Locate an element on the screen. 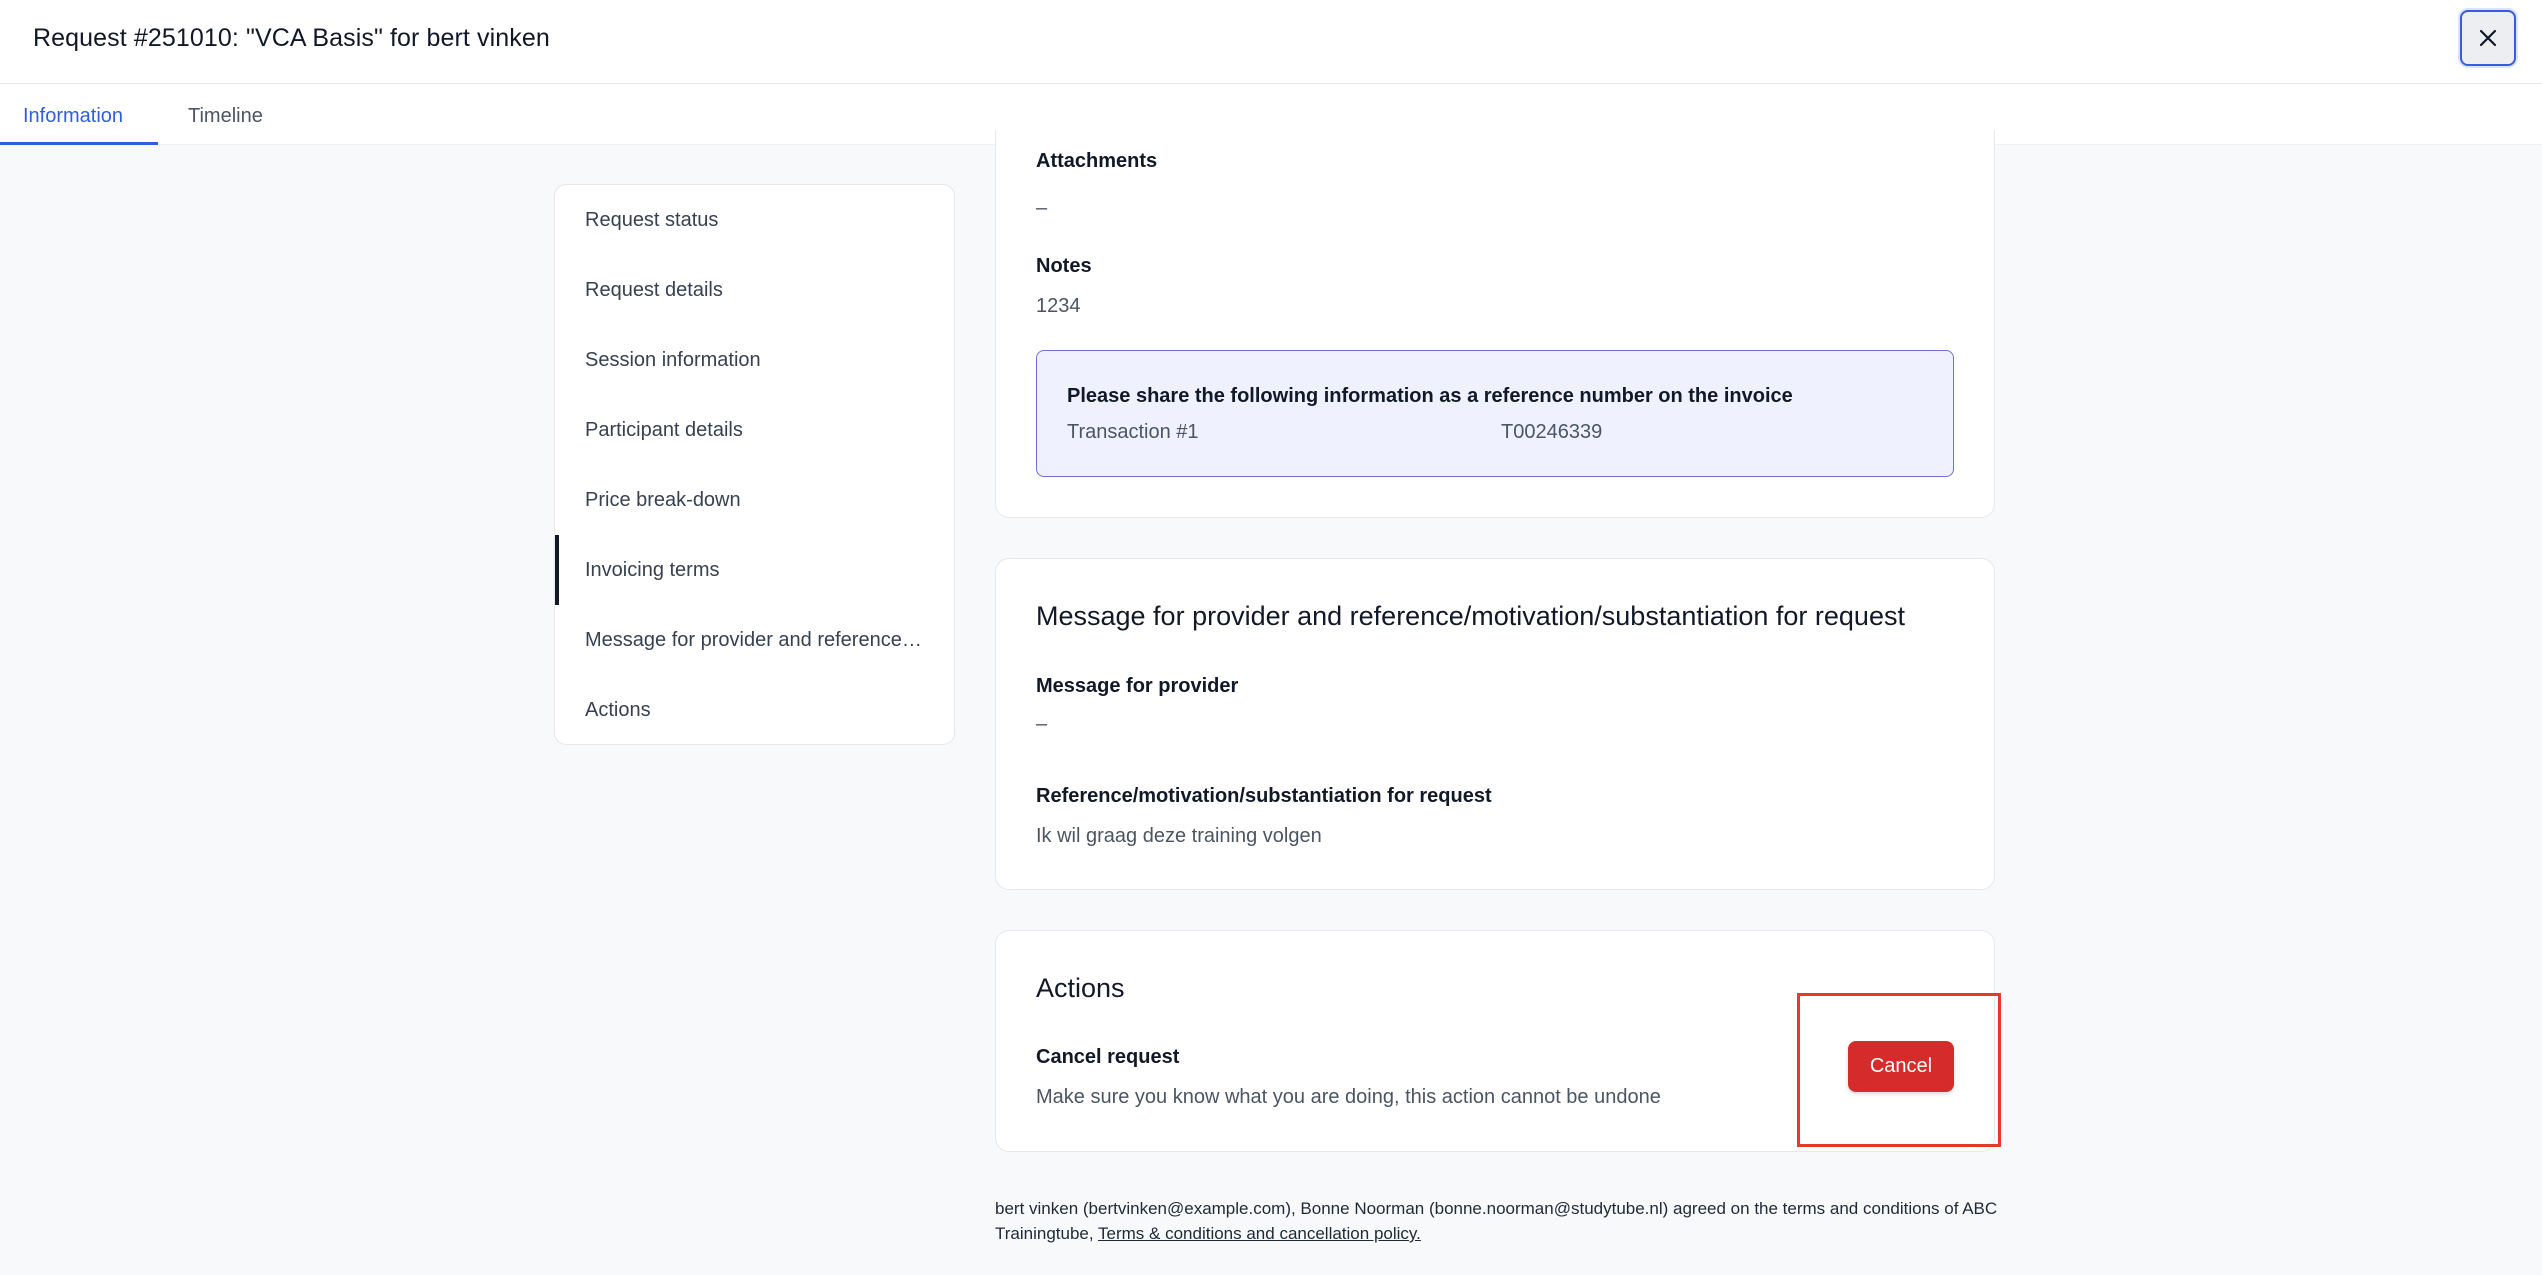 The image size is (2542, 1275). tab-timeline: Timeline is located at coordinates (225, 114).